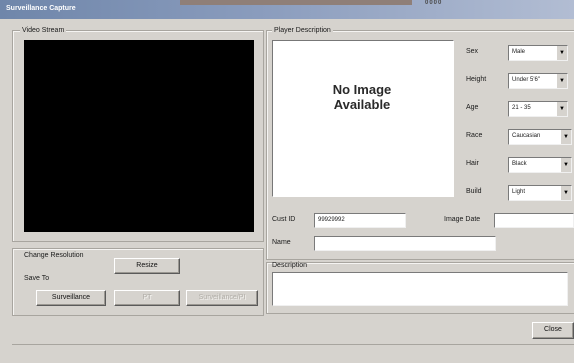  I want to click on cust-id-value: 99929992, so click(331, 220).